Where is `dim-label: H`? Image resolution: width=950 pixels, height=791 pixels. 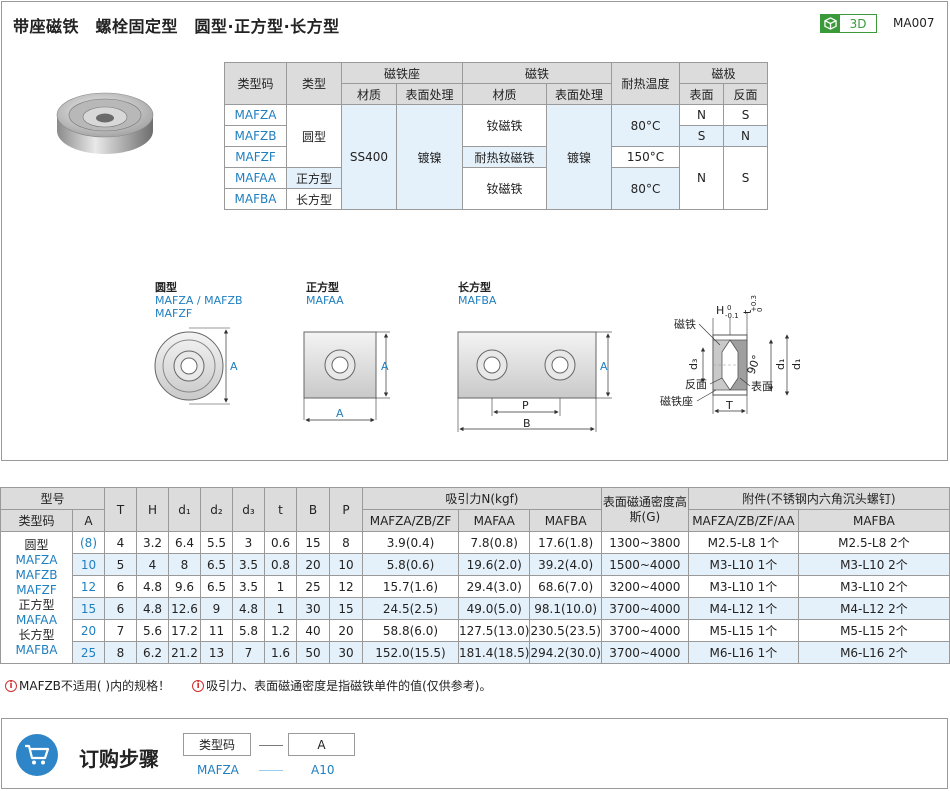
dim-label: H is located at coordinates (720, 310).